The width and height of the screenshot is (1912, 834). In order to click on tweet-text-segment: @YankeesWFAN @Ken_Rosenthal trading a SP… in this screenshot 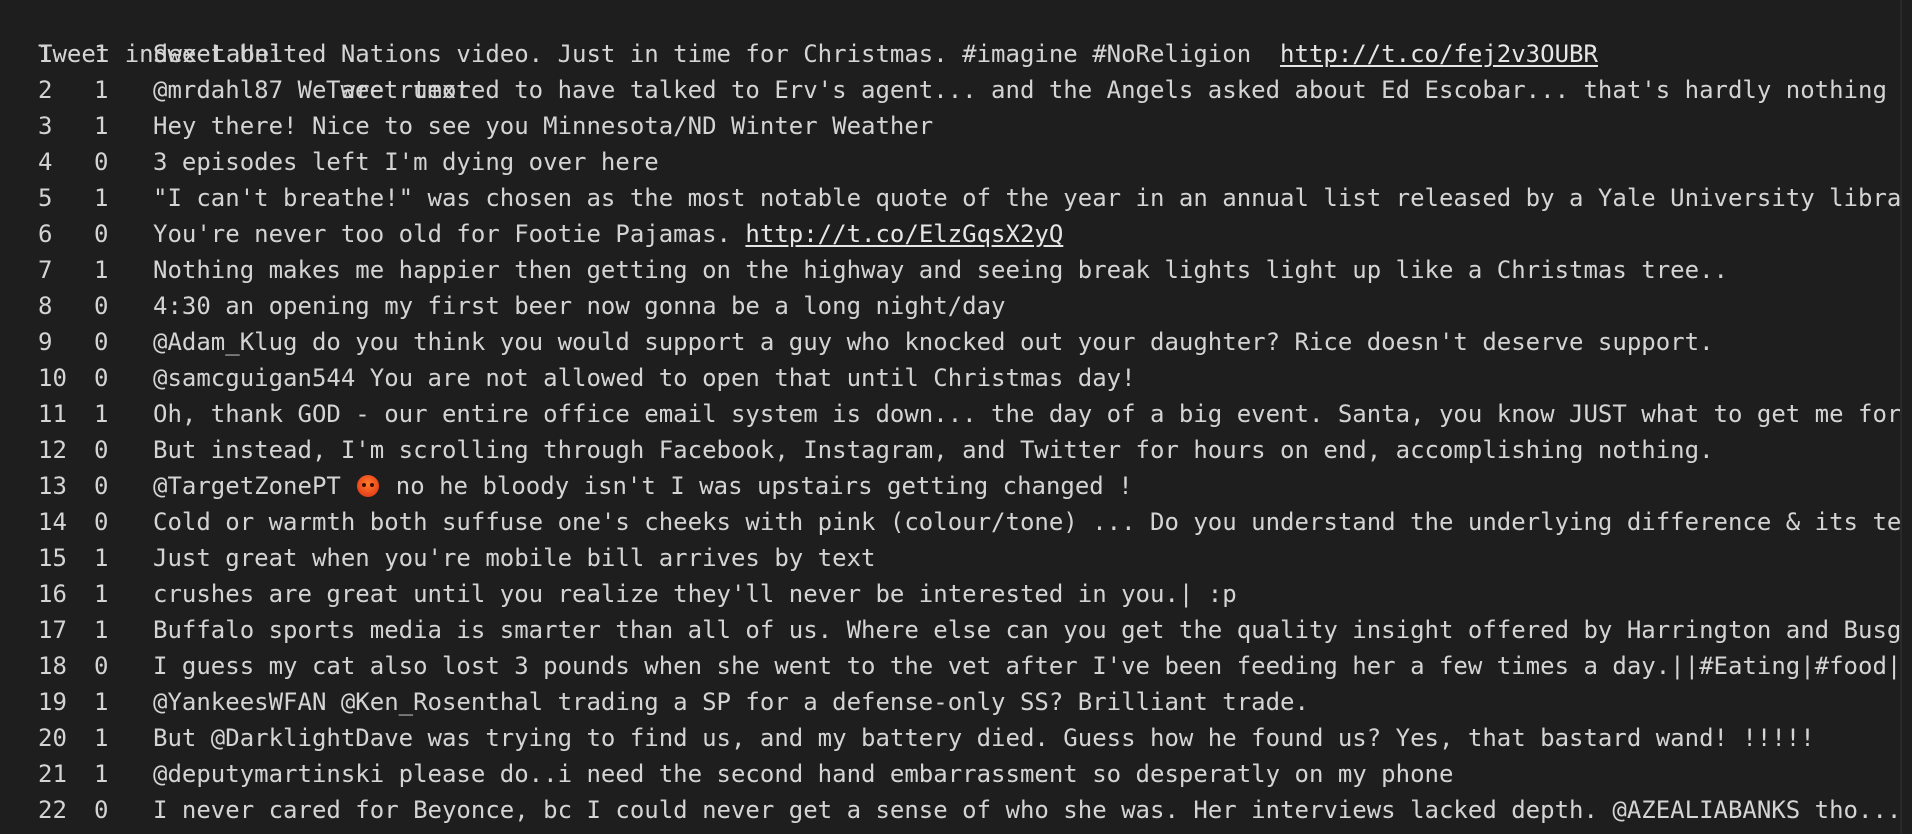, I will do `click(731, 702)`.